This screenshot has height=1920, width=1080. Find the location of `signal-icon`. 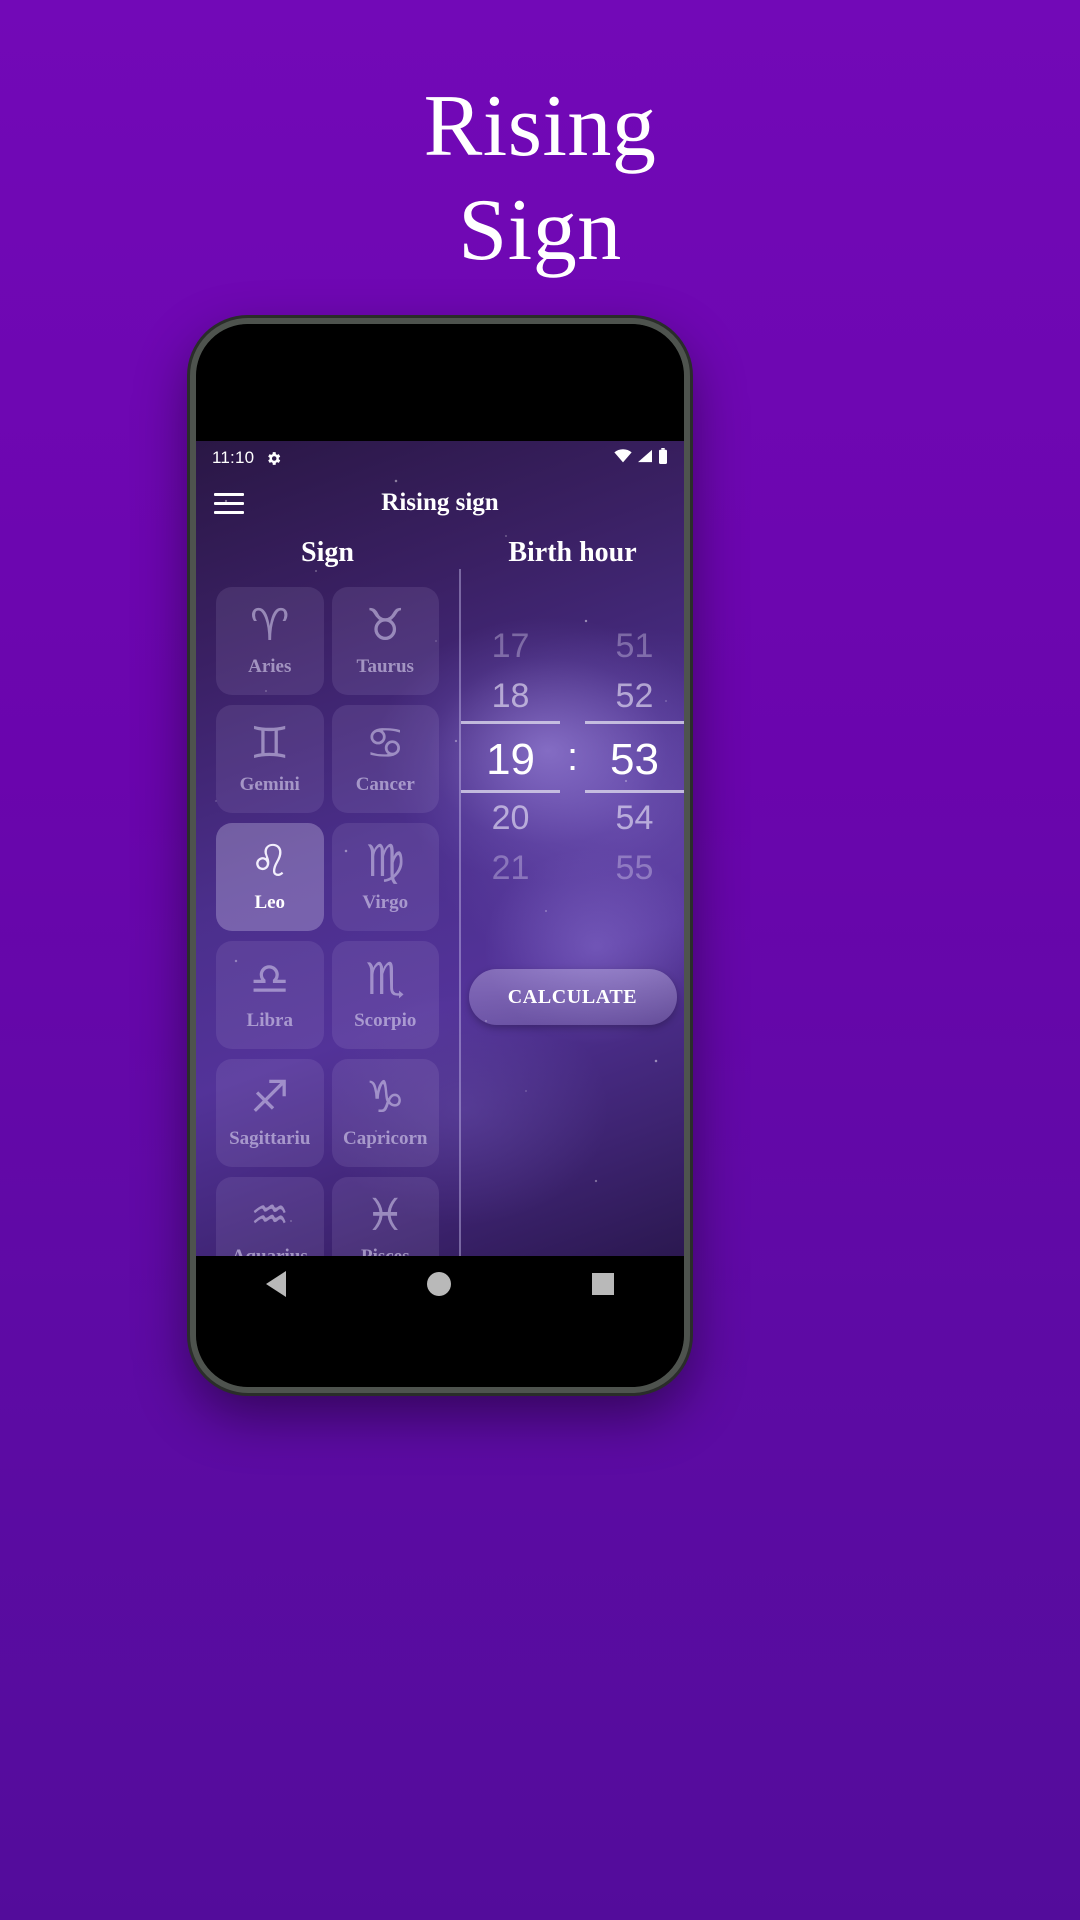

signal-icon is located at coordinates (645, 458).